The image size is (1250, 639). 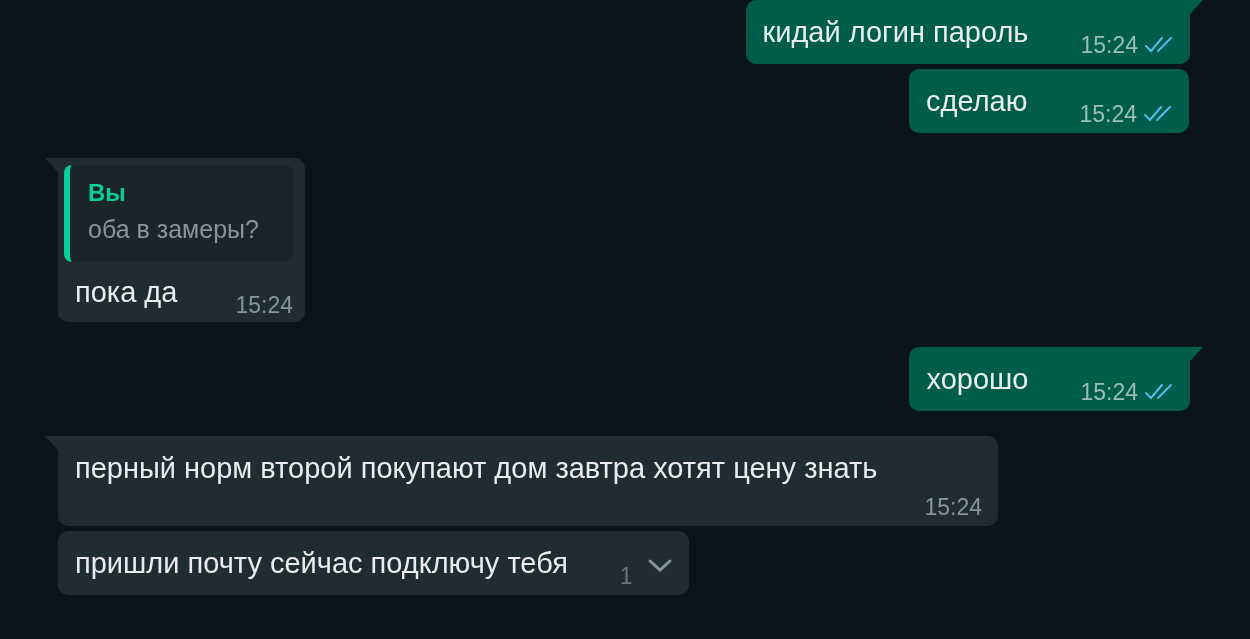 I want to click on message-text: хорошо, so click(x=977, y=379).